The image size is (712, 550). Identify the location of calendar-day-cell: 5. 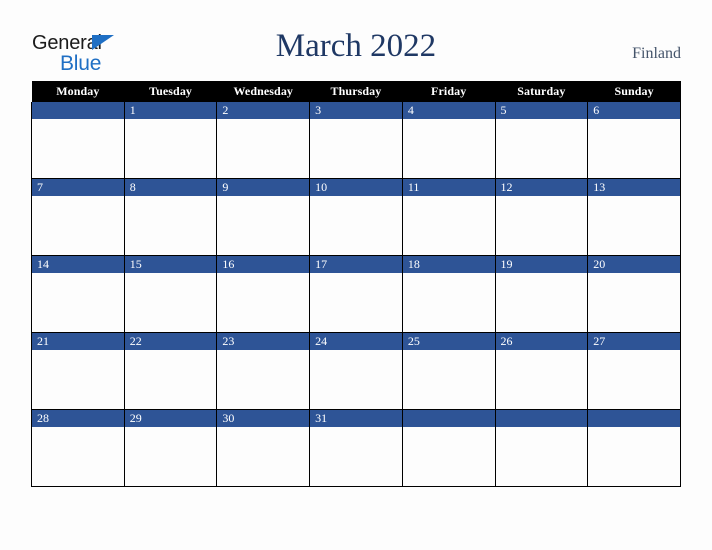
(541, 140).